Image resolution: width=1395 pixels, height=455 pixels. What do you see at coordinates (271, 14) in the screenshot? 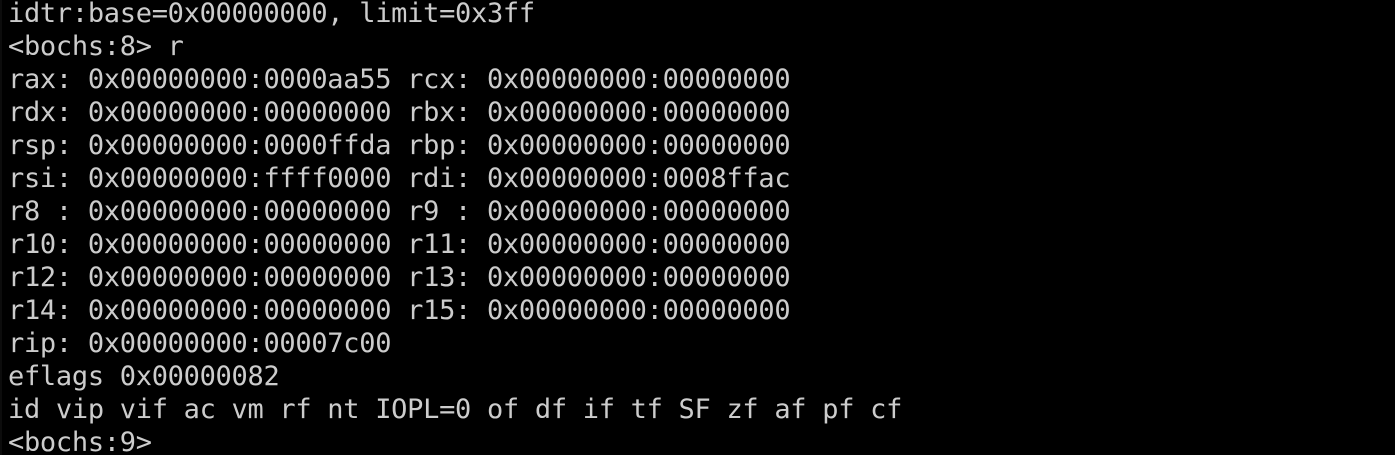
I see `output-line-idtr: idtr:base=0x00000000, limit=0x3ff` at bounding box center [271, 14].